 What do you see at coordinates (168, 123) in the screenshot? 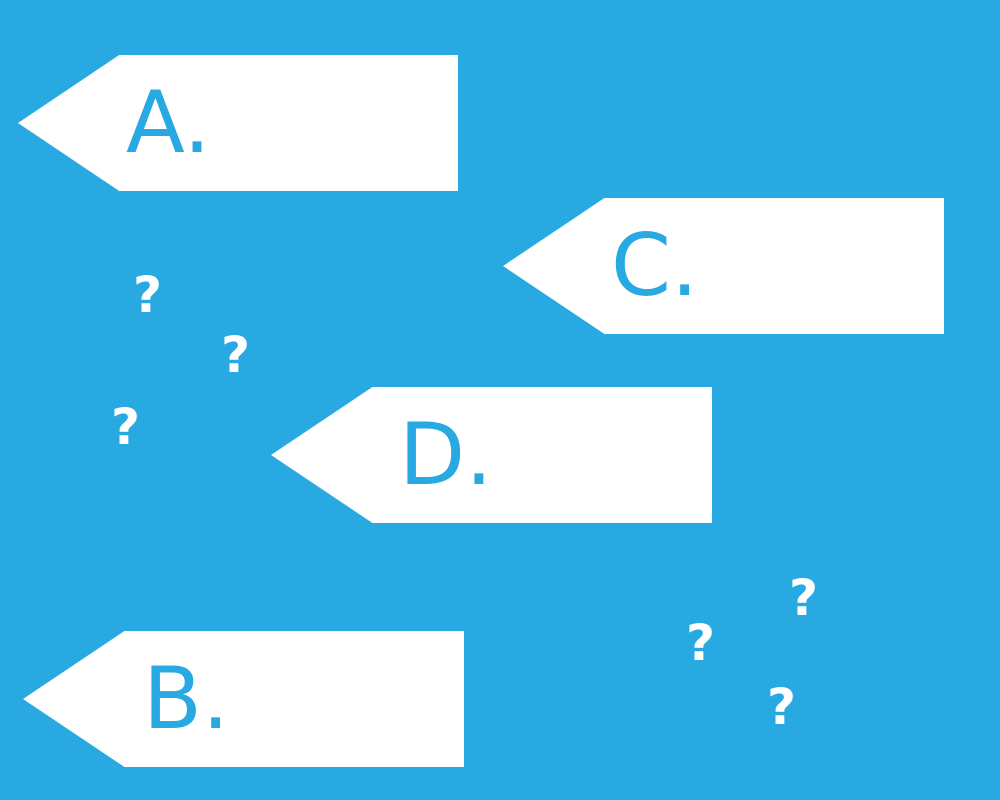
I see `answer-option-a-label: A.` at bounding box center [168, 123].